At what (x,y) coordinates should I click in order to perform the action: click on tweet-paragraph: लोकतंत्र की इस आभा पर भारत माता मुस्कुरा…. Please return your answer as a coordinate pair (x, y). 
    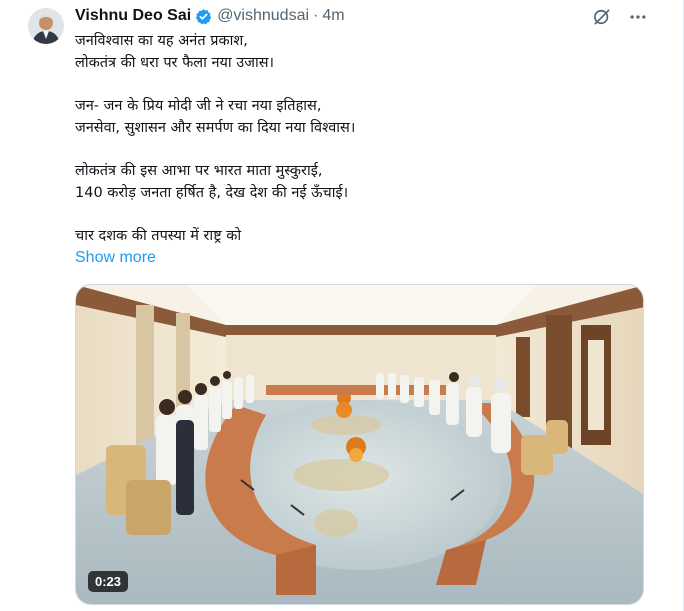
    Looking at the image, I should click on (355, 182).